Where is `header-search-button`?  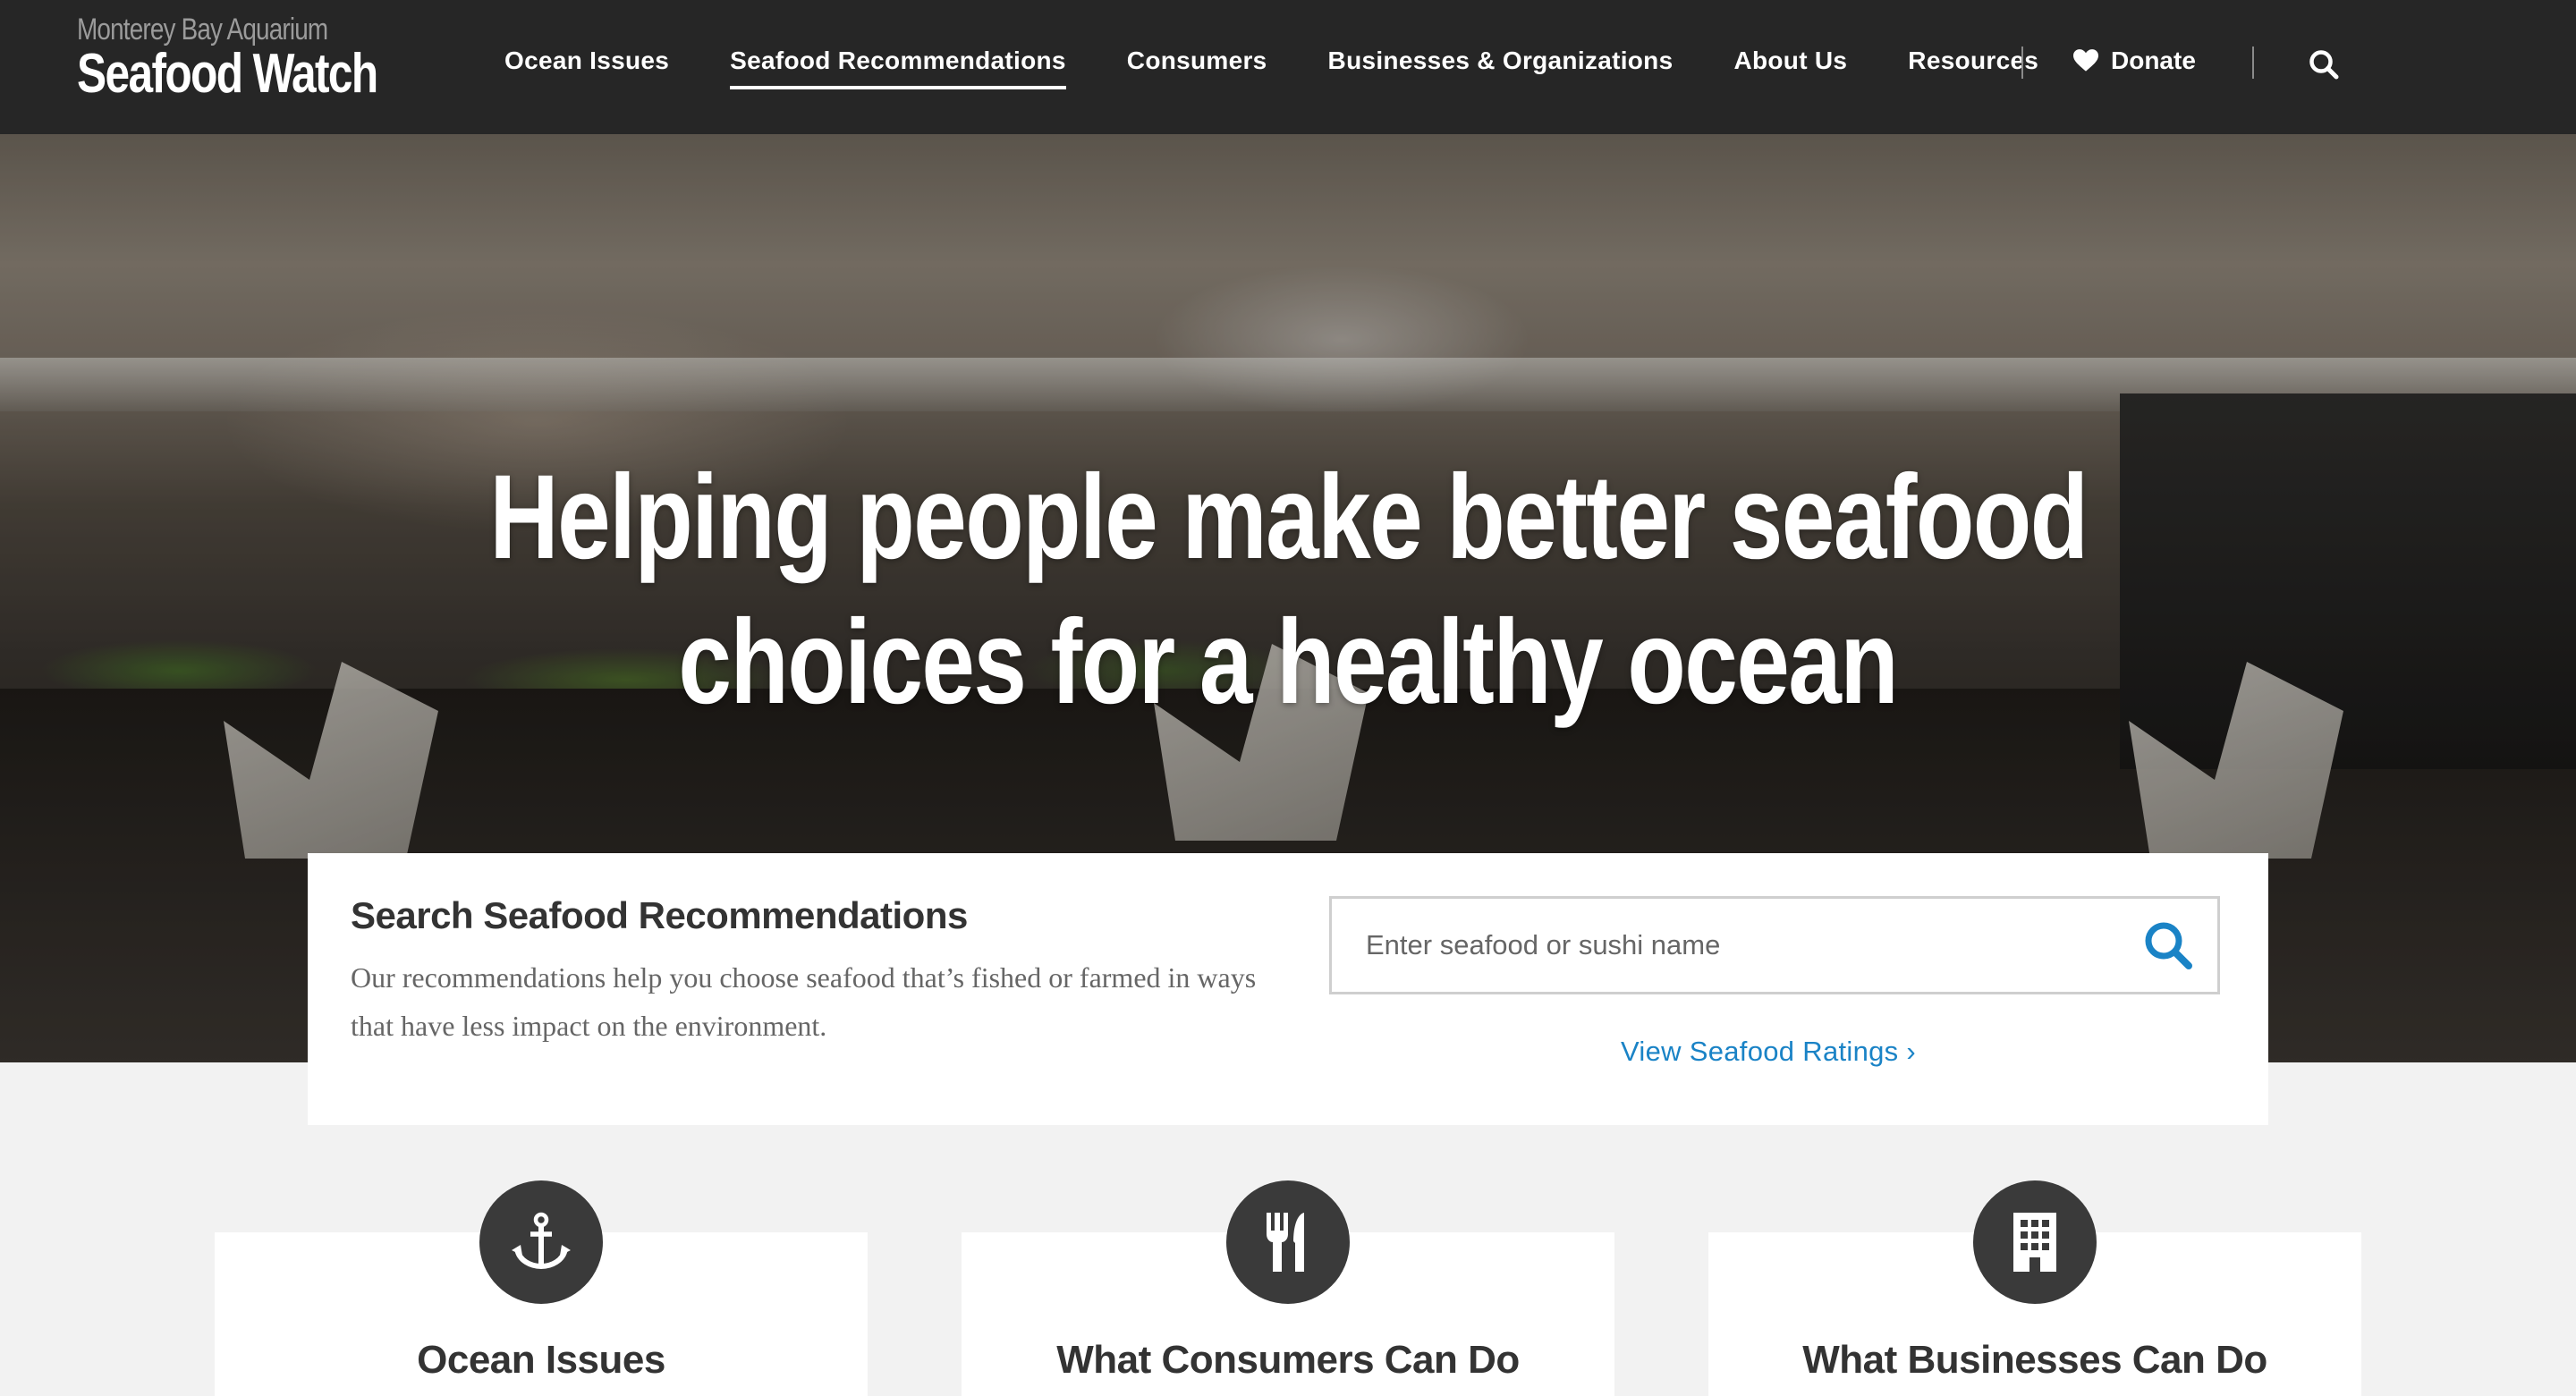 header-search-button is located at coordinates (2324, 66).